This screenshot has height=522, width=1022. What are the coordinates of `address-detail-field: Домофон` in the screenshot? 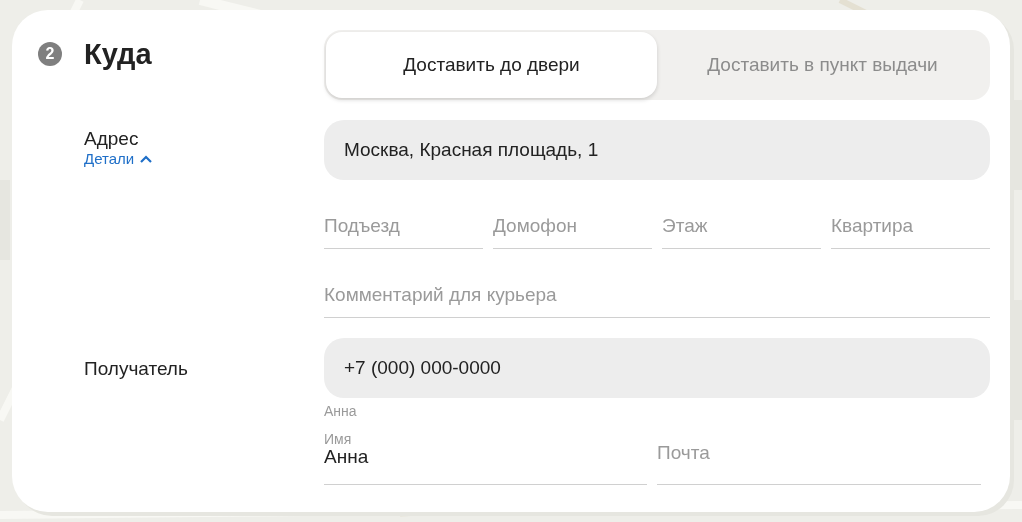 It's located at (572, 222).